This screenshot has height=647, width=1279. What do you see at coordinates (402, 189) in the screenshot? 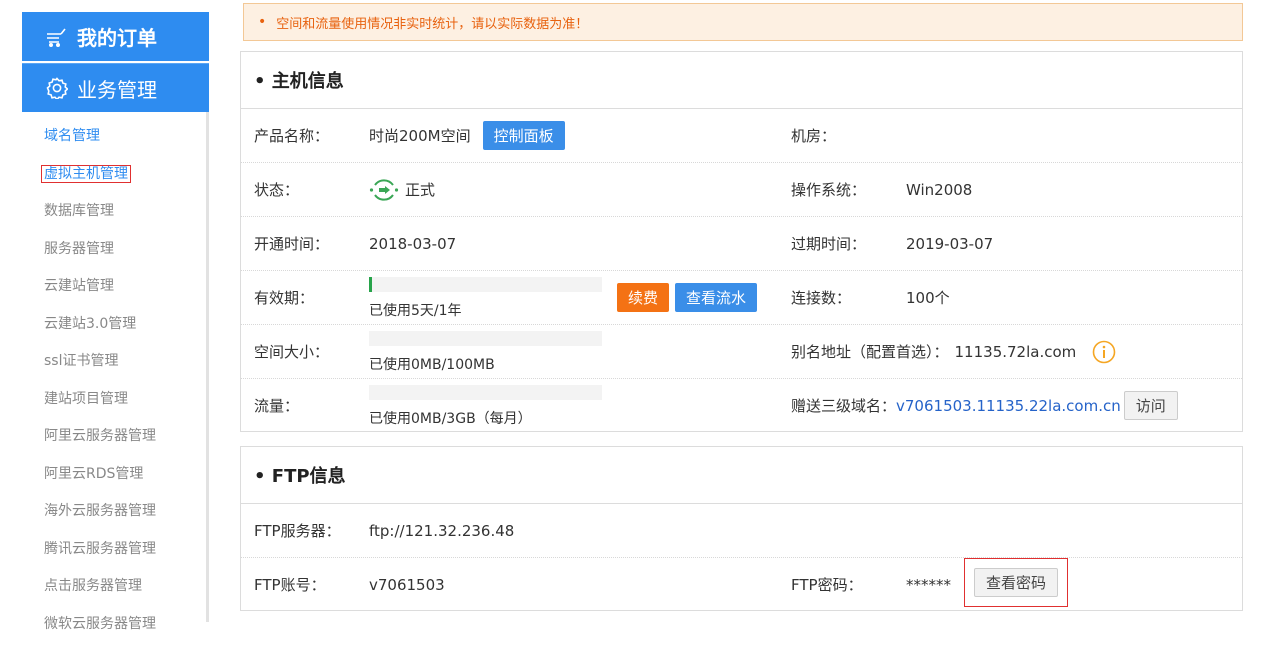
I see `status-value-cell: 正式` at bounding box center [402, 189].